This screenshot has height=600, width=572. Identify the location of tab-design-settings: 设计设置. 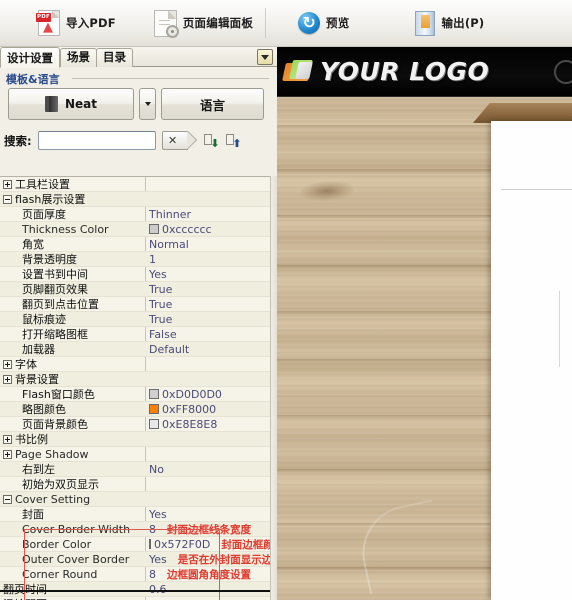
(30, 57).